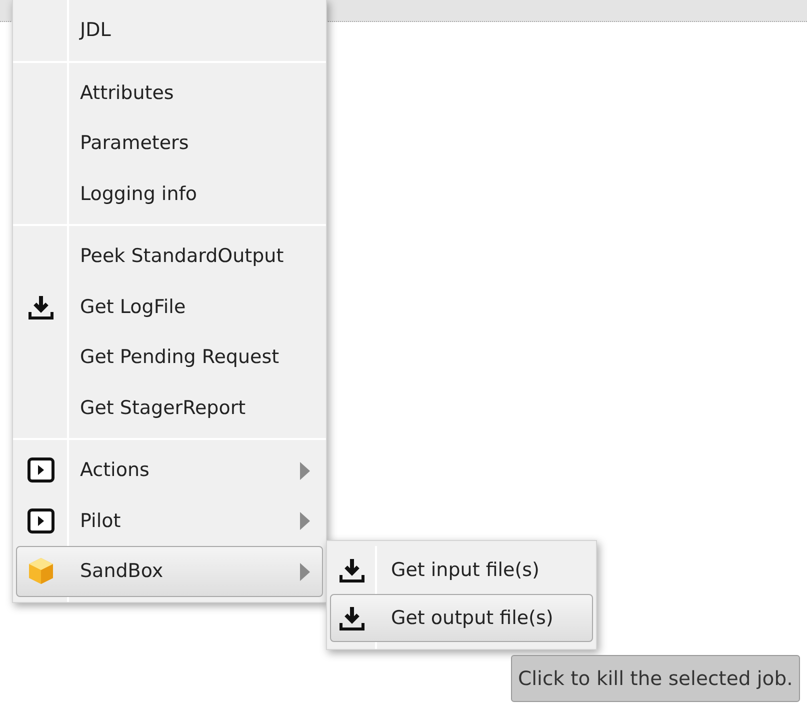  Describe the element at coordinates (461, 618) in the screenshot. I see `menu-item: Get output file(s)` at that location.